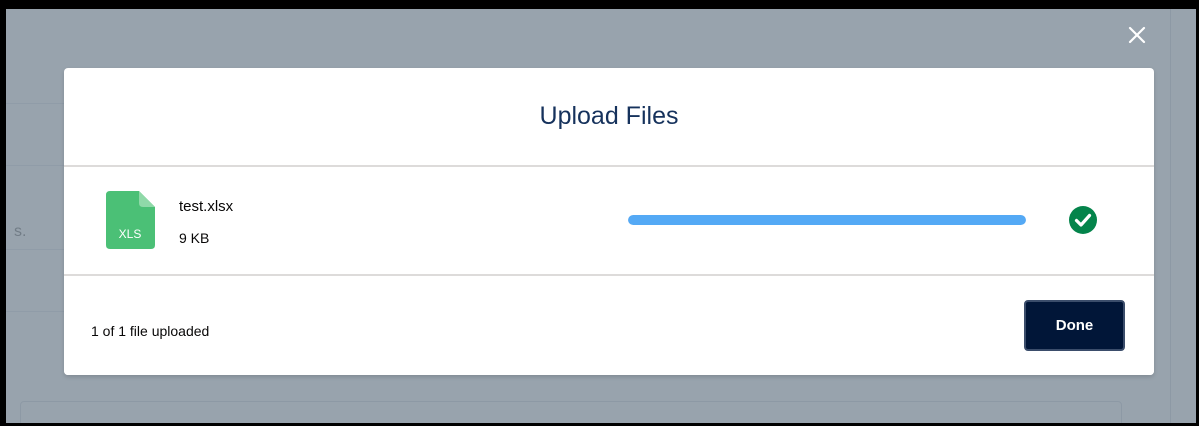  I want to click on xls-file-icon: XLS, so click(130, 220).